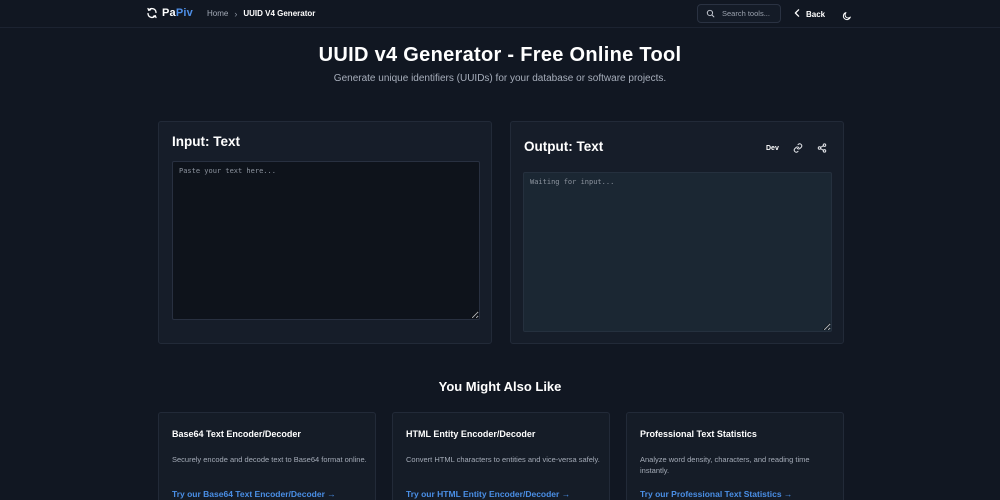 This screenshot has width=1000, height=500. What do you see at coordinates (500, 55) in the screenshot?
I see `page-title: UUID v4 Generator - Free Online Tool` at bounding box center [500, 55].